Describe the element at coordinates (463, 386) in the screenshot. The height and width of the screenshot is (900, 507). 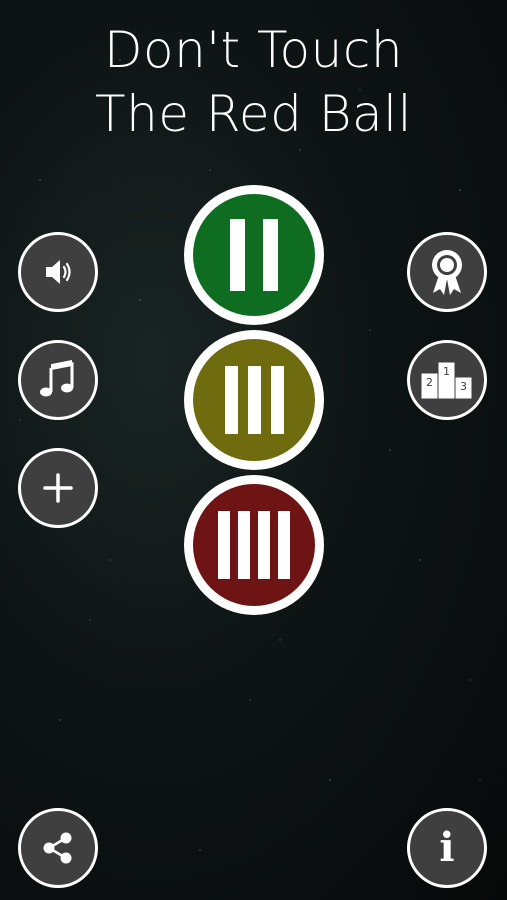
I see `podium-label-3: 3` at that location.